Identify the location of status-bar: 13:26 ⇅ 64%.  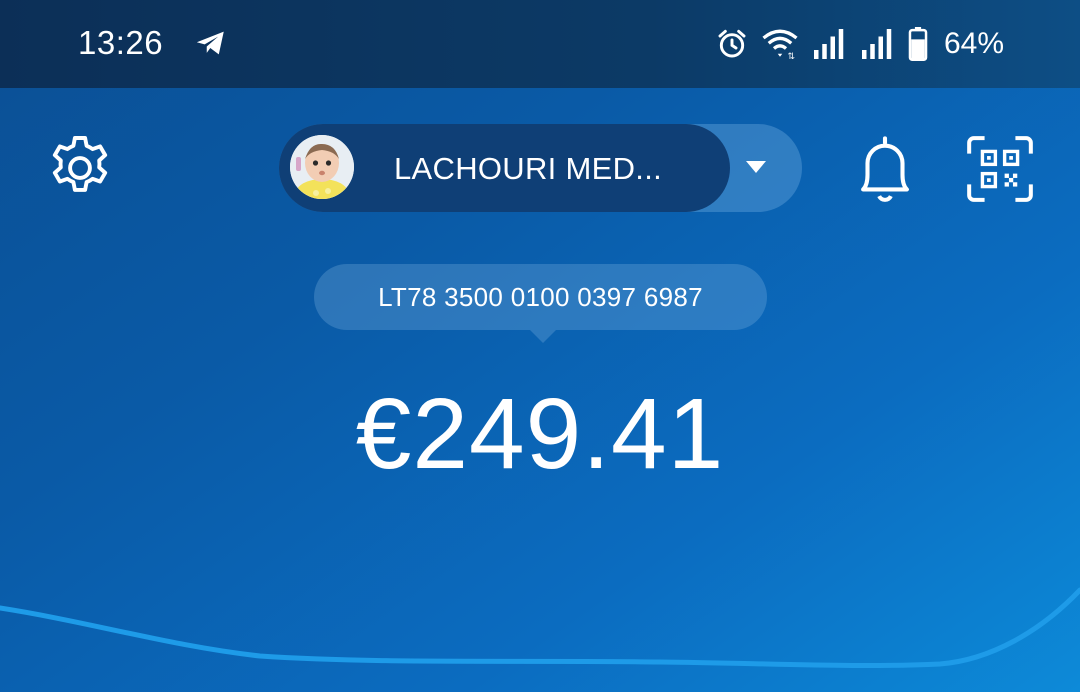
(540, 44).